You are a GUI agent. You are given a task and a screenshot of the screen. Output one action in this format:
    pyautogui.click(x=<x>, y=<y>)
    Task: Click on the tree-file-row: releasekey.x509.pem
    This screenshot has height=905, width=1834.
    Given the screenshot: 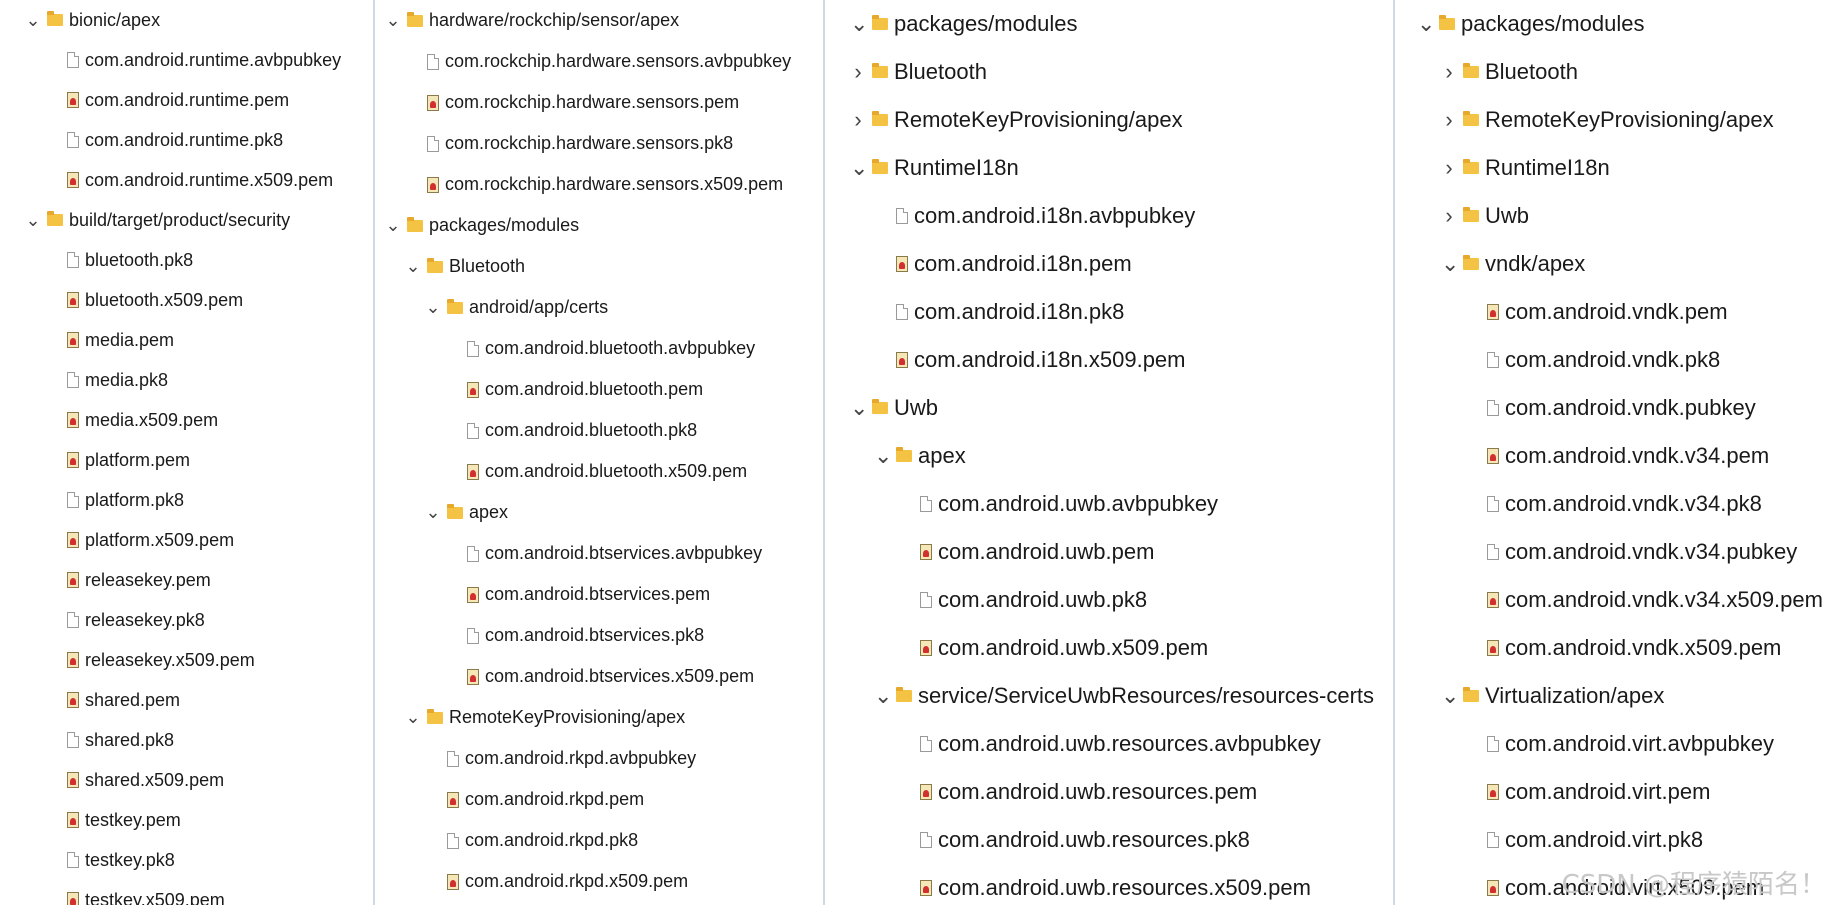 What is the action you would take?
    pyautogui.click(x=186, y=660)
    